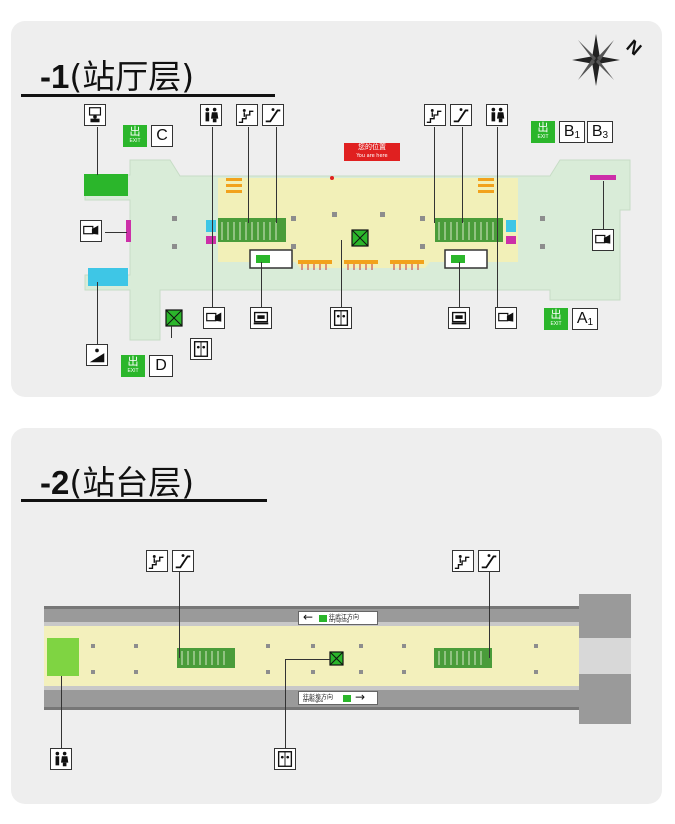 The height and width of the screenshot is (824, 675). What do you see at coordinates (95, 115) in the screenshot?
I see `ticket-office-icon` at bounding box center [95, 115].